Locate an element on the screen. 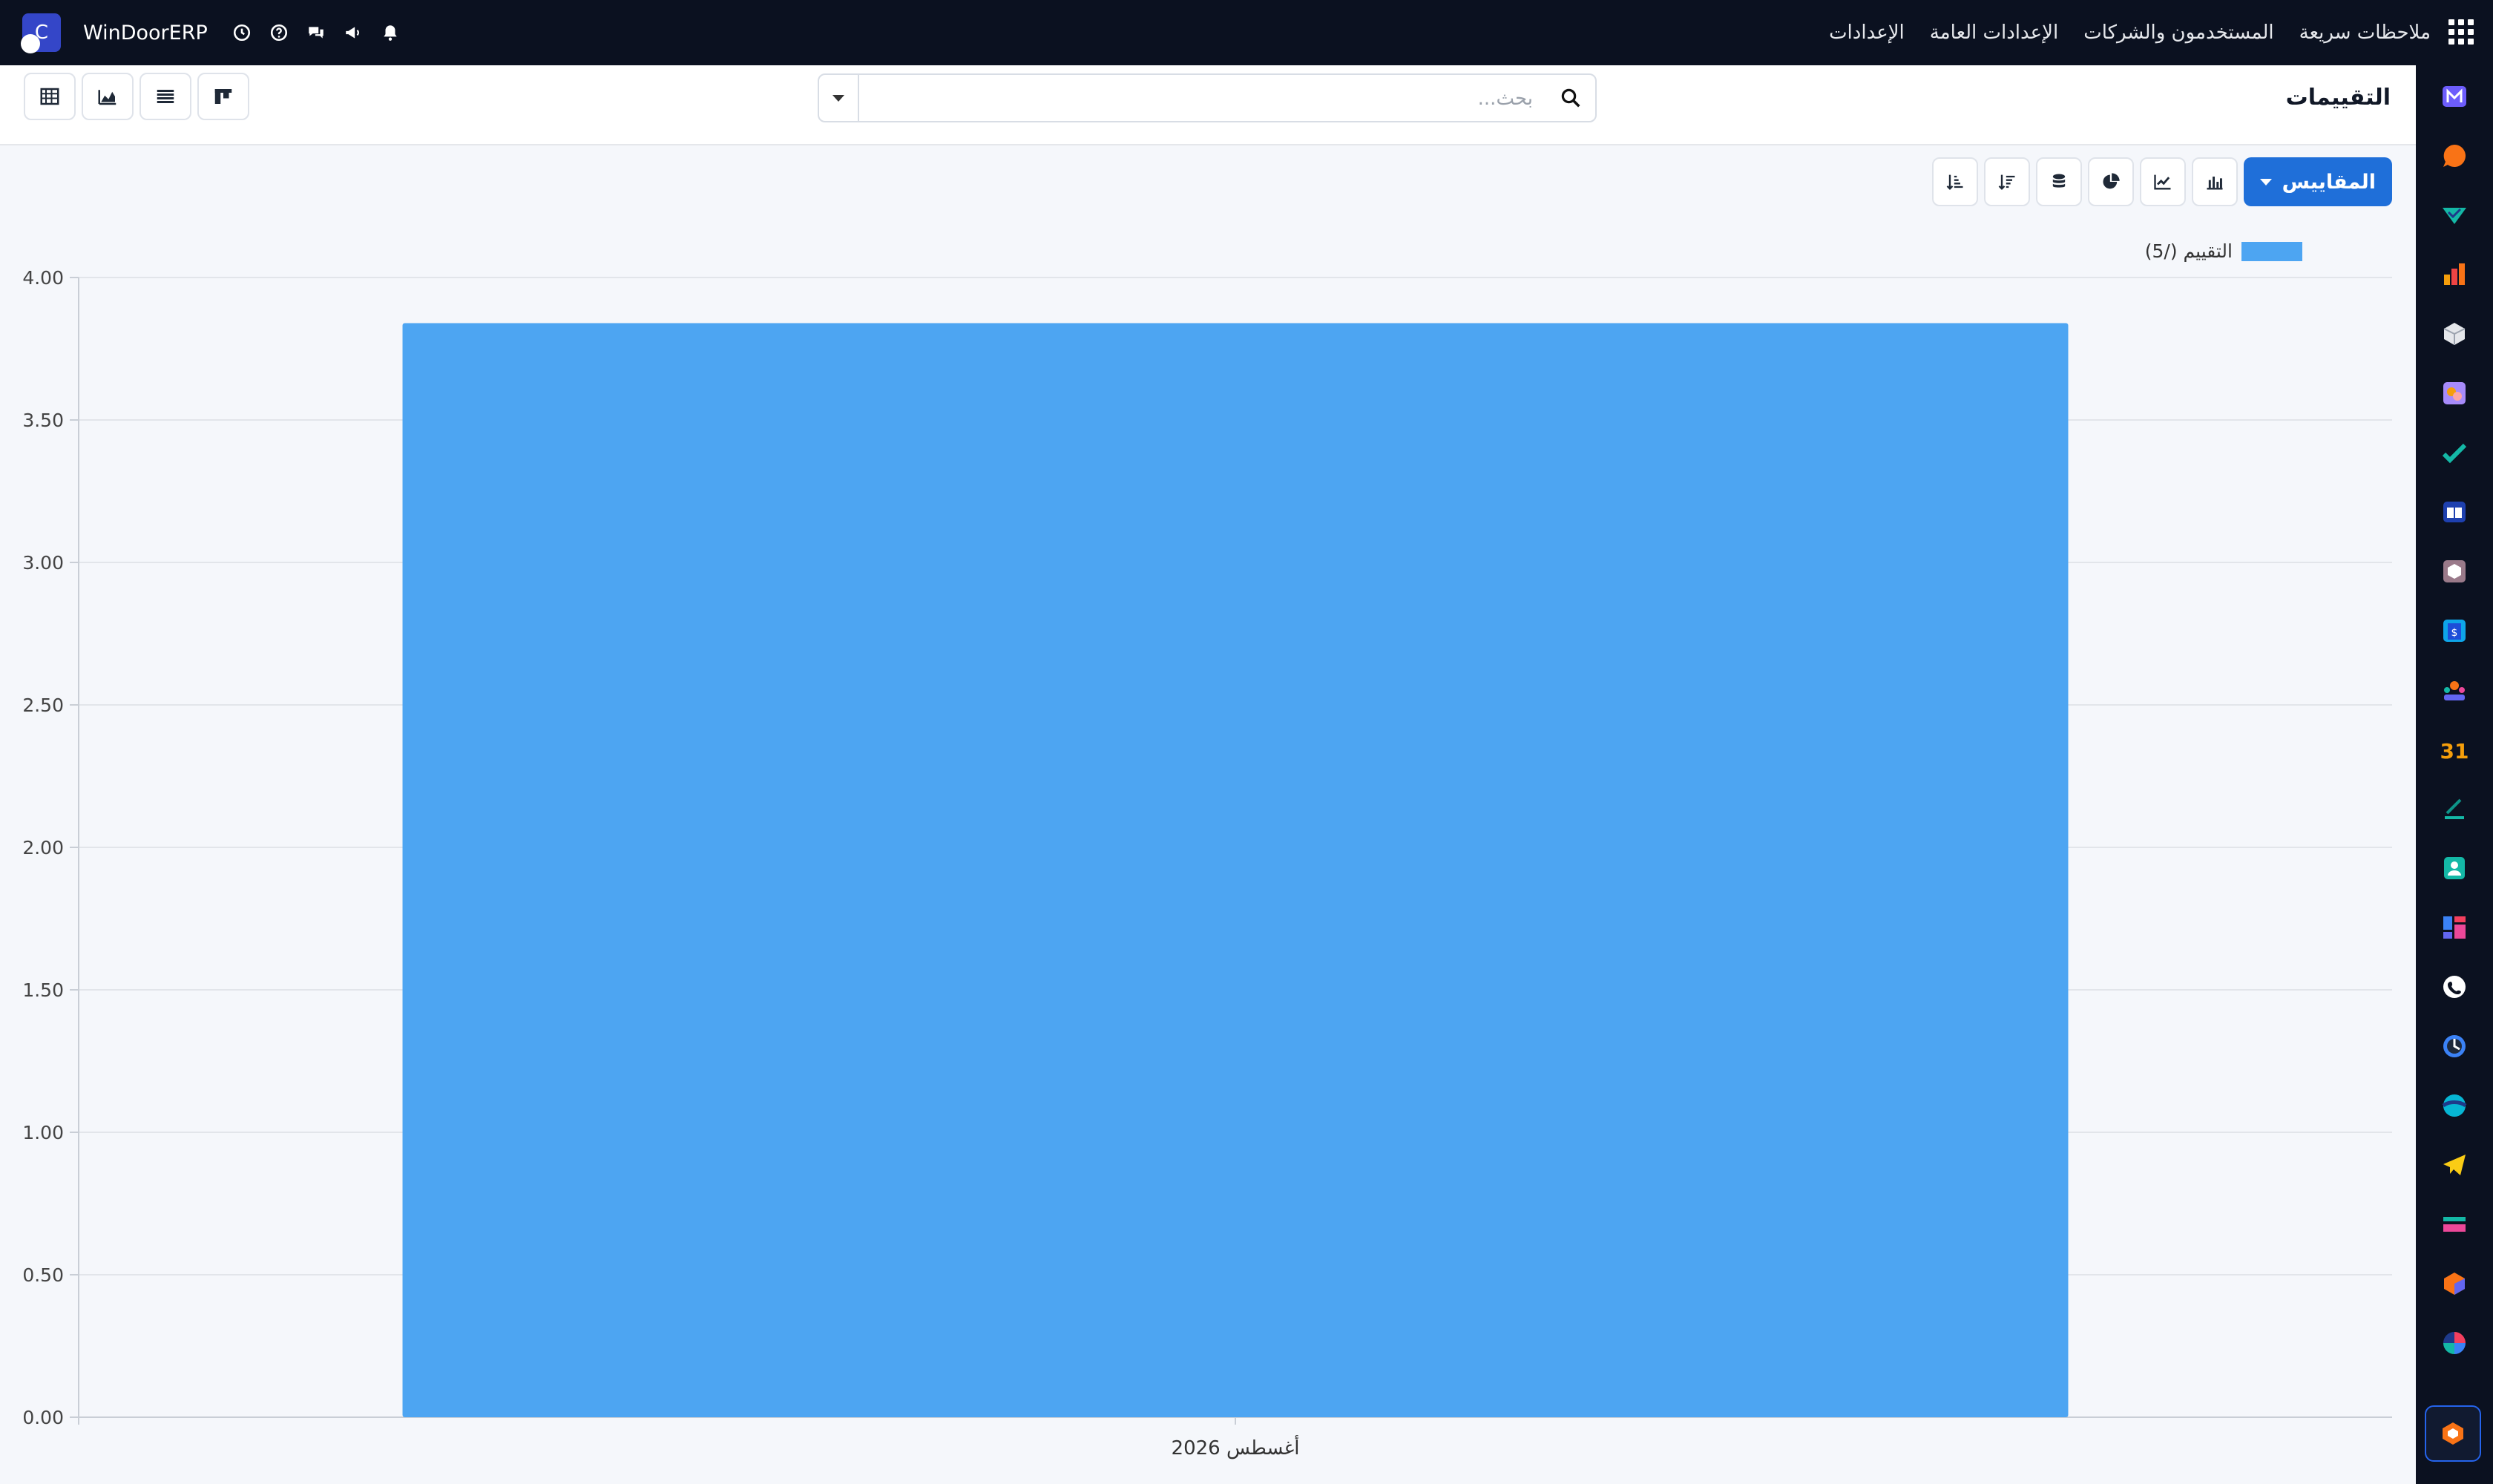 Image resolution: width=2493 pixels, height=1484 pixels. menu-general-settings: الإعدادات العامة is located at coordinates (1994, 33).